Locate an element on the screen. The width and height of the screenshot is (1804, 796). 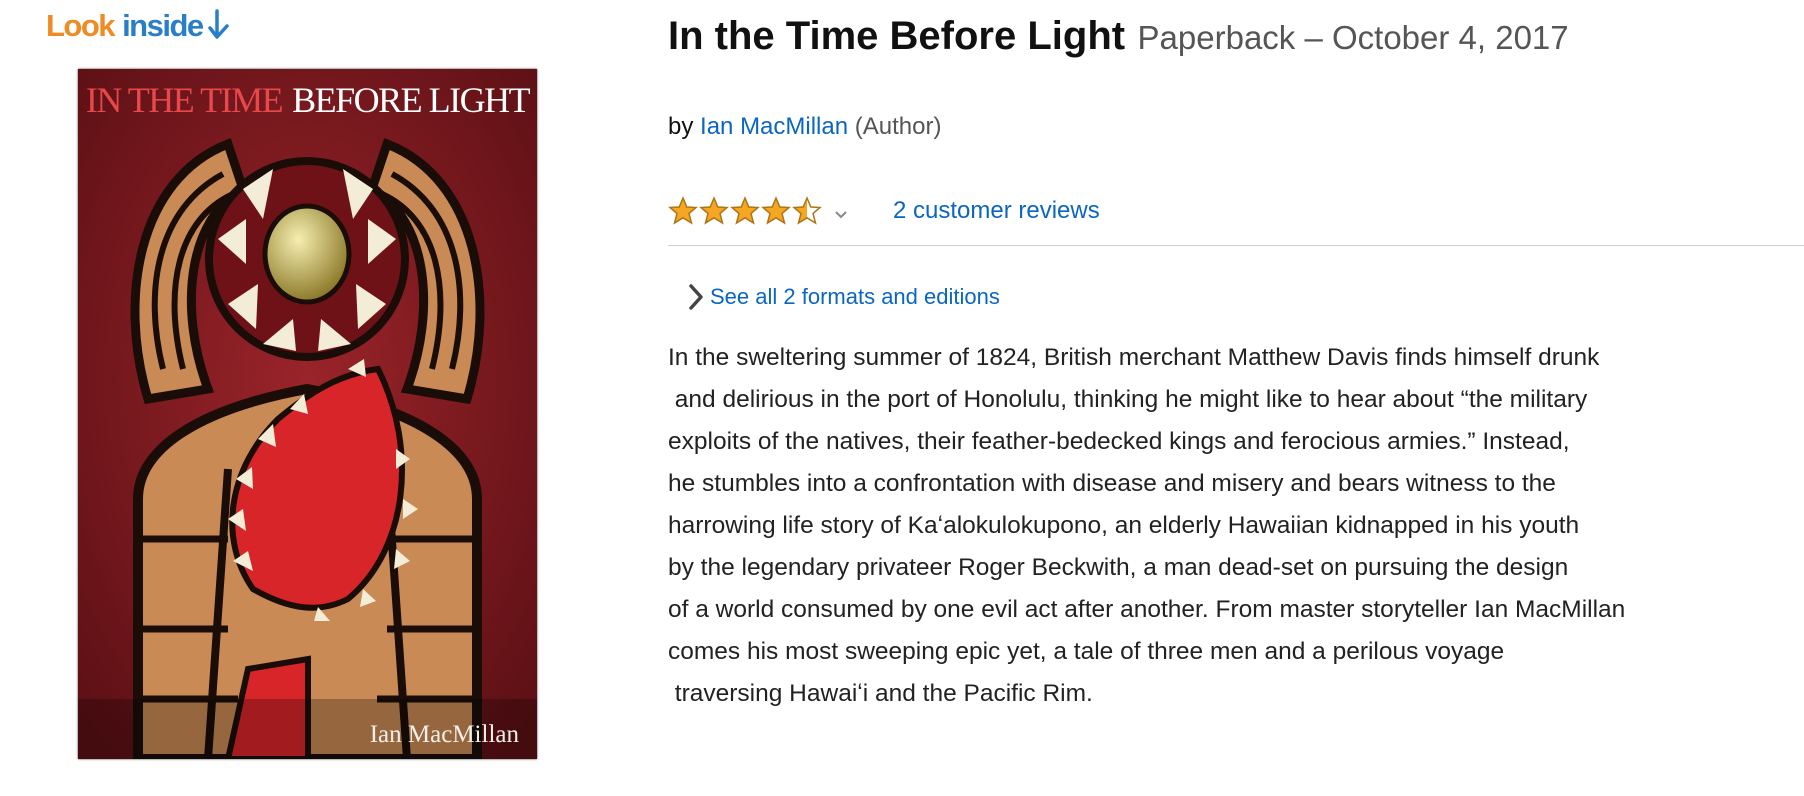
cover-title-part1: IN THE TIME is located at coordinates (184, 100).